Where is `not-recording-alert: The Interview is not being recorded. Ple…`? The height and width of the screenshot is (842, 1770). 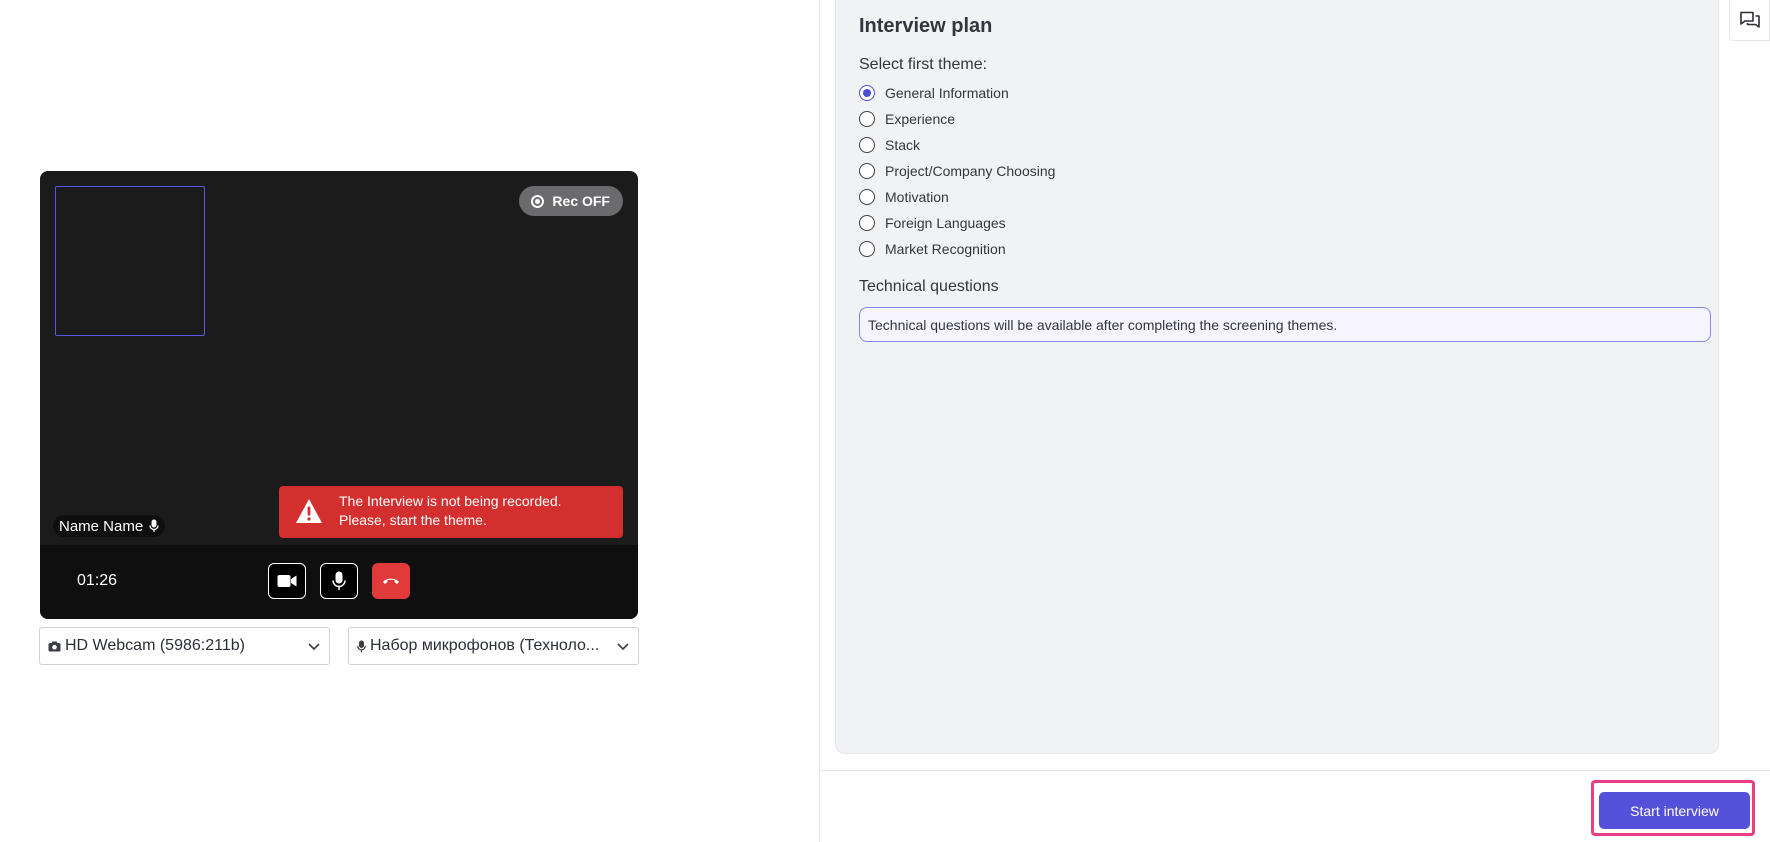
not-recording-alert: The Interview is not being recorded. Ple… is located at coordinates (451, 512).